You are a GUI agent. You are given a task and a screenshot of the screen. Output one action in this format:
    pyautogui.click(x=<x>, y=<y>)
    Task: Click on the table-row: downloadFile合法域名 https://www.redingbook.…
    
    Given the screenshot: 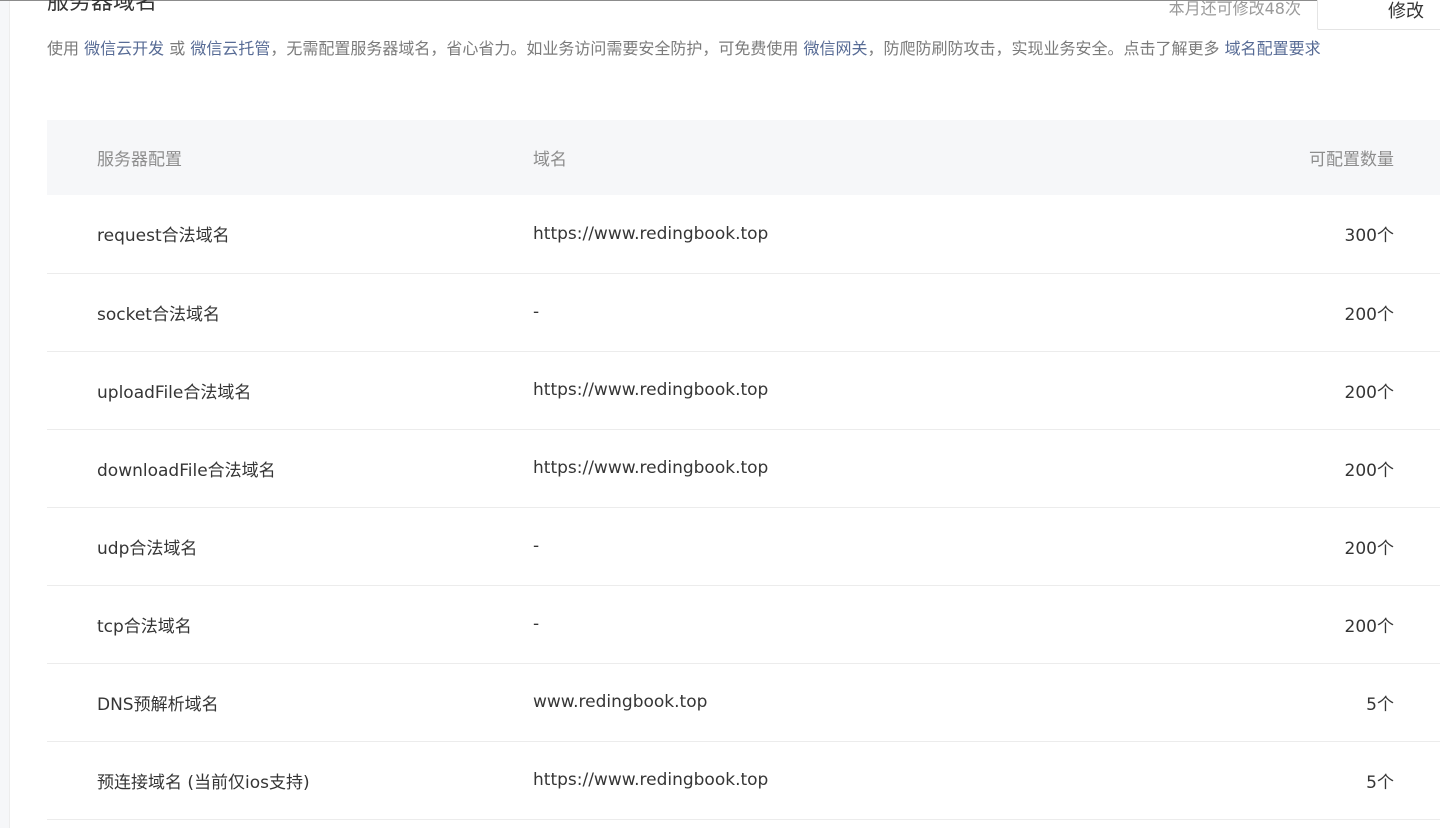 What is the action you would take?
    pyautogui.click(x=743, y=468)
    